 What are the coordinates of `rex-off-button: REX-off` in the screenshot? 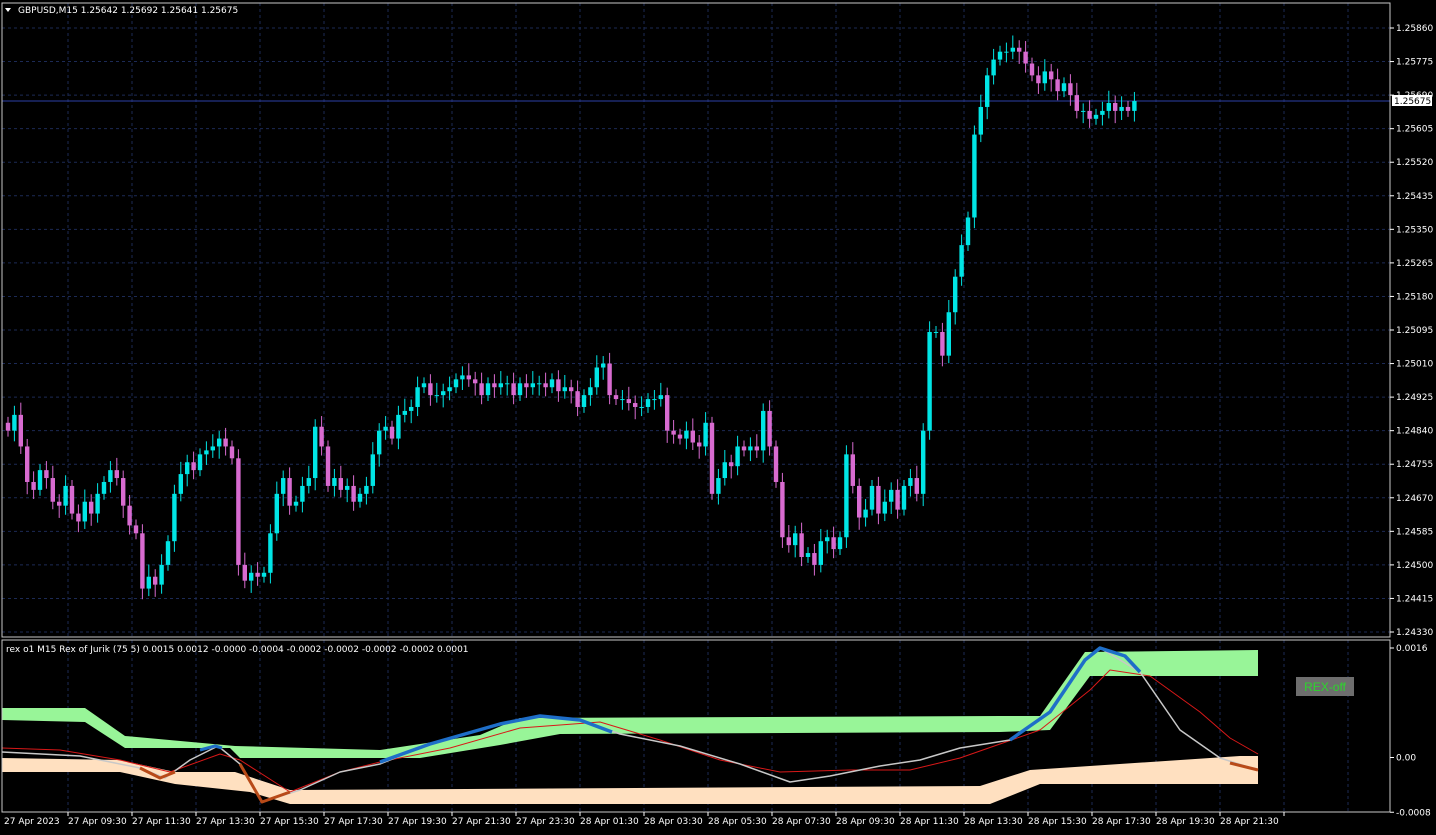 It's located at (1325, 686).